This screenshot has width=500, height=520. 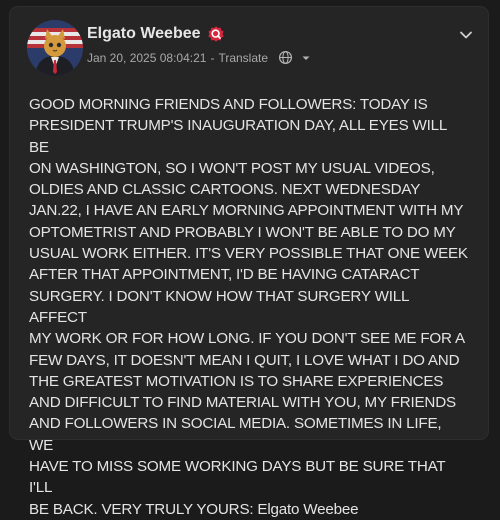 What do you see at coordinates (216, 34) in the screenshot?
I see `verified-badge-icon` at bounding box center [216, 34].